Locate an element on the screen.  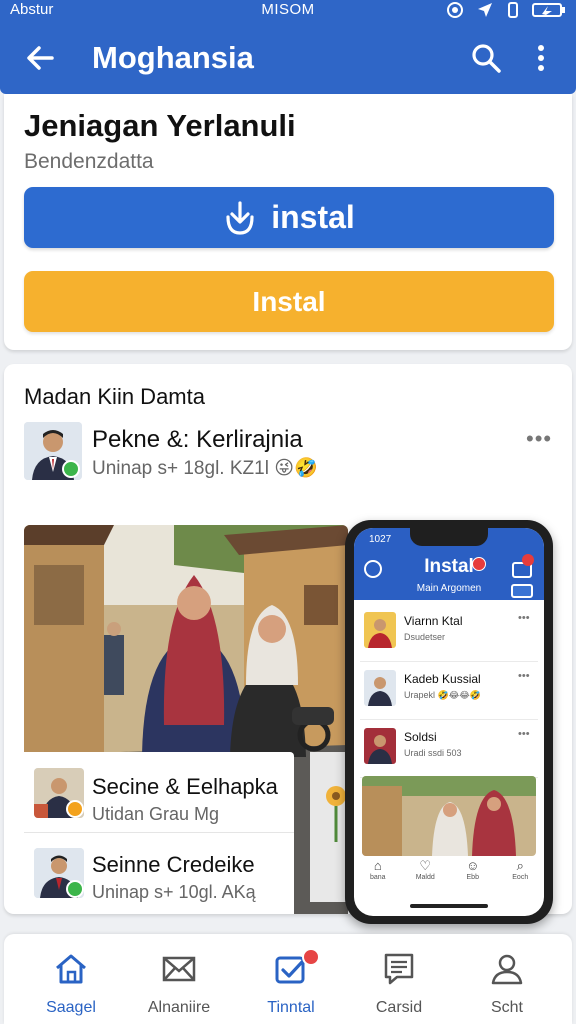
search-icon: ⌕ is located at coordinates (520, 865).